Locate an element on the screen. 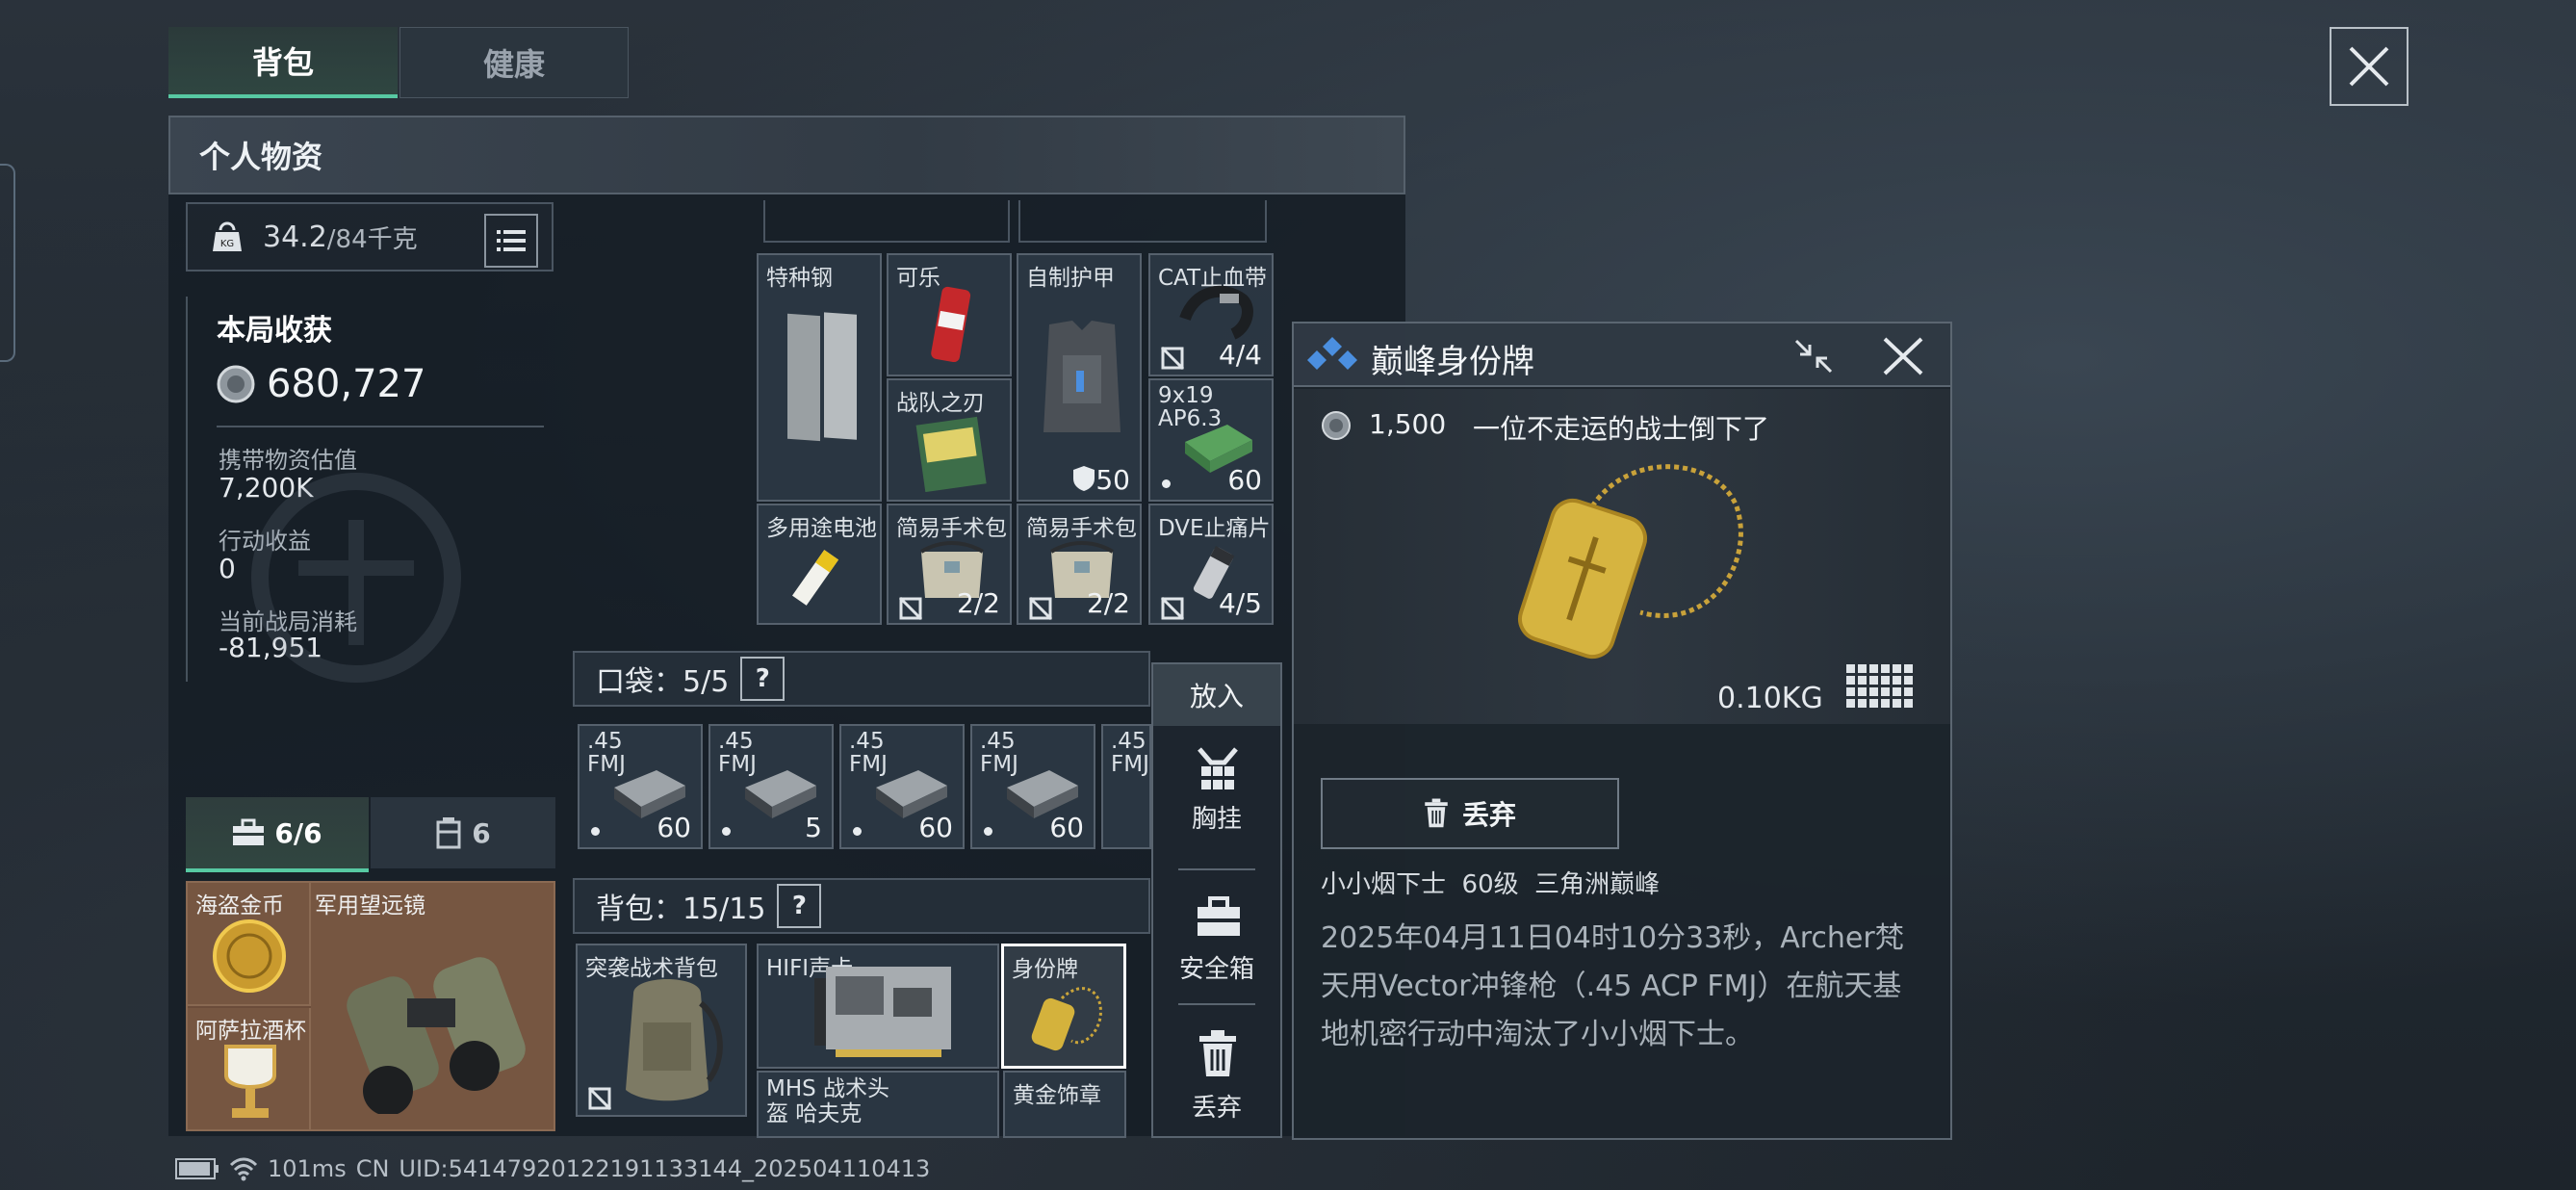  discard-menu-button: 丢弃 is located at coordinates (1216, 1083).